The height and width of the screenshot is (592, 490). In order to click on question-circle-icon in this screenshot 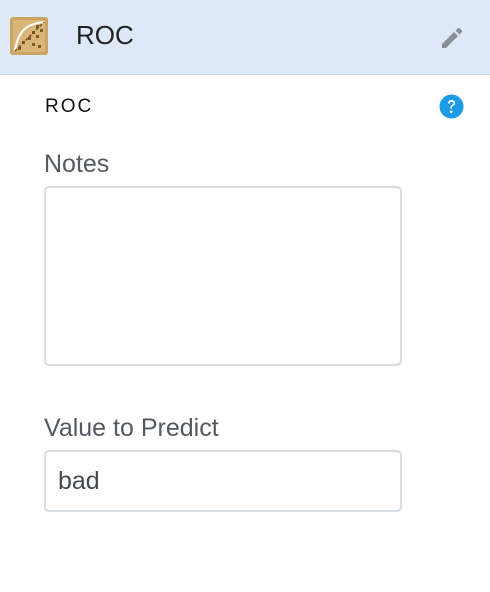, I will do `click(451, 106)`.